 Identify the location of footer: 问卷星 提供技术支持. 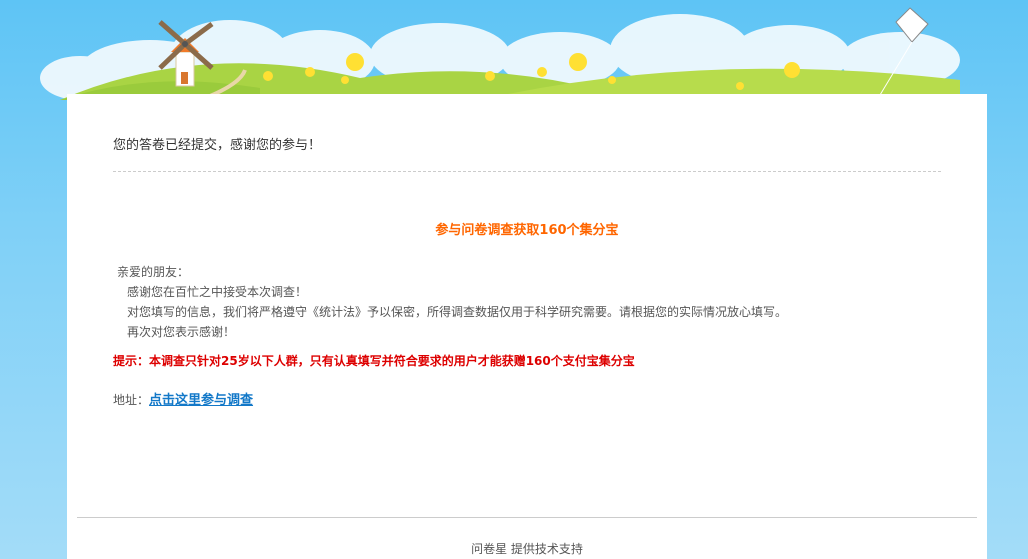
(527, 548).